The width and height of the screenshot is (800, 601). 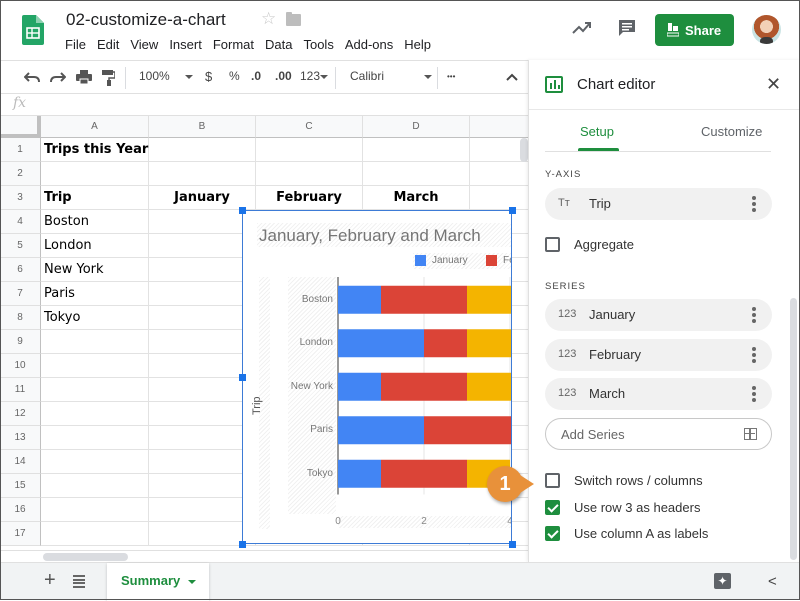 What do you see at coordinates (95, 294) in the screenshot?
I see `cell-a7: Paris` at bounding box center [95, 294].